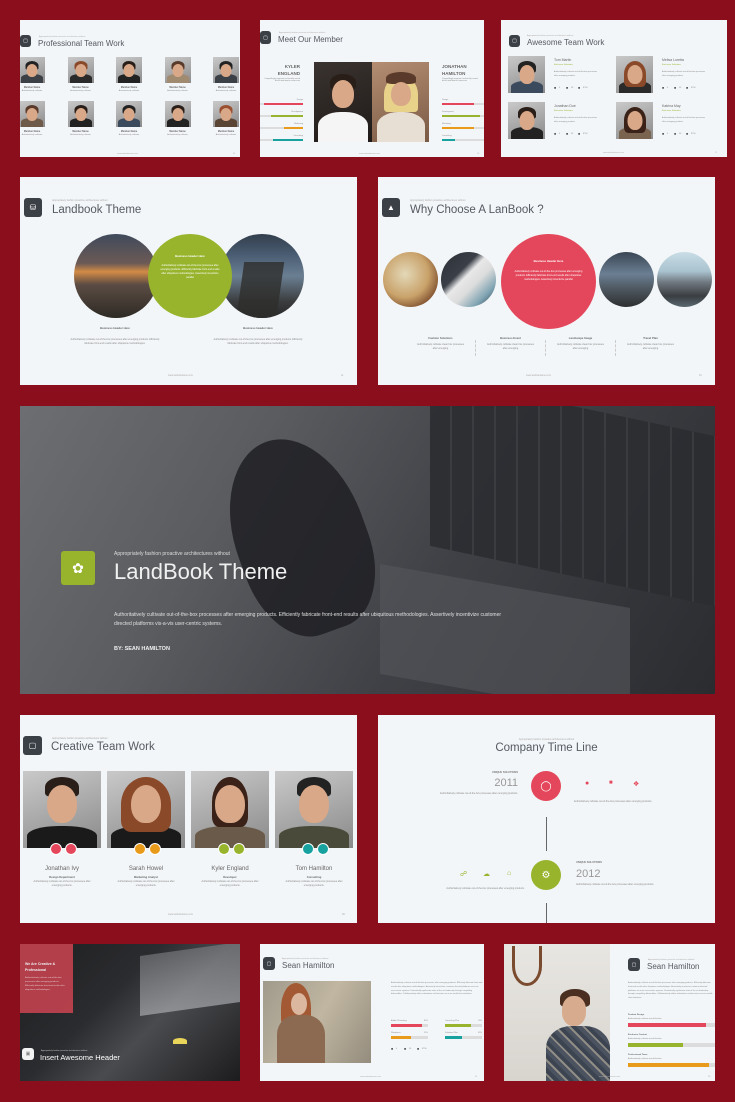  I want to click on link-icon: ☍, so click(464, 874).